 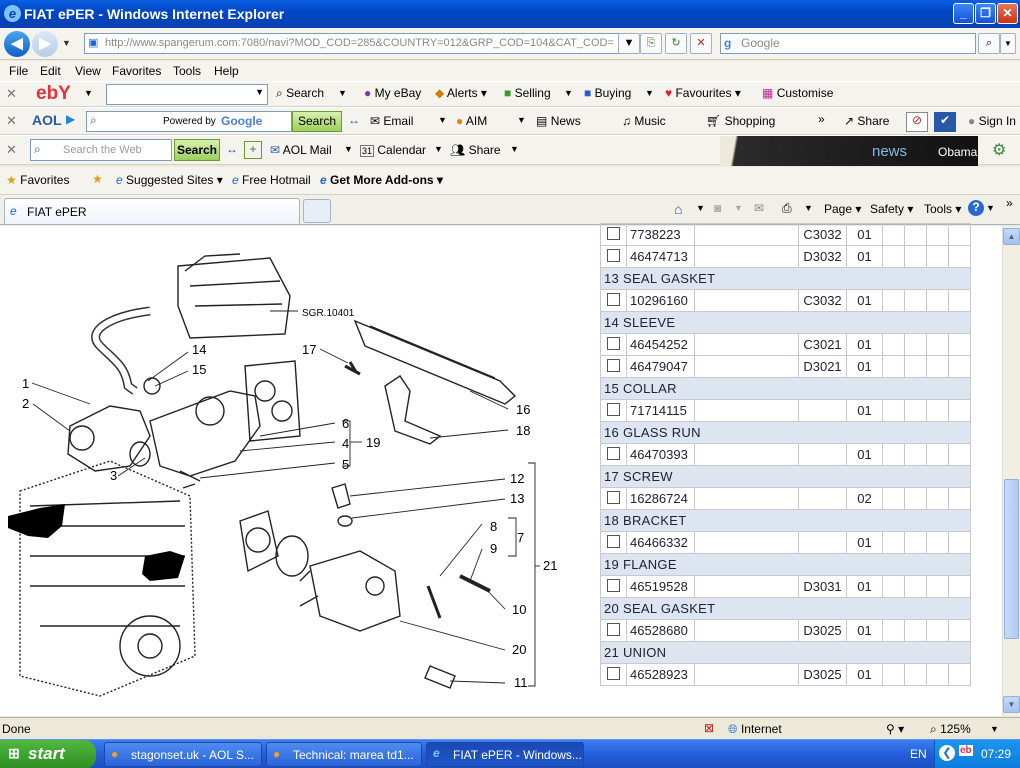 I want to click on minimize-button: _, so click(x=963, y=13).